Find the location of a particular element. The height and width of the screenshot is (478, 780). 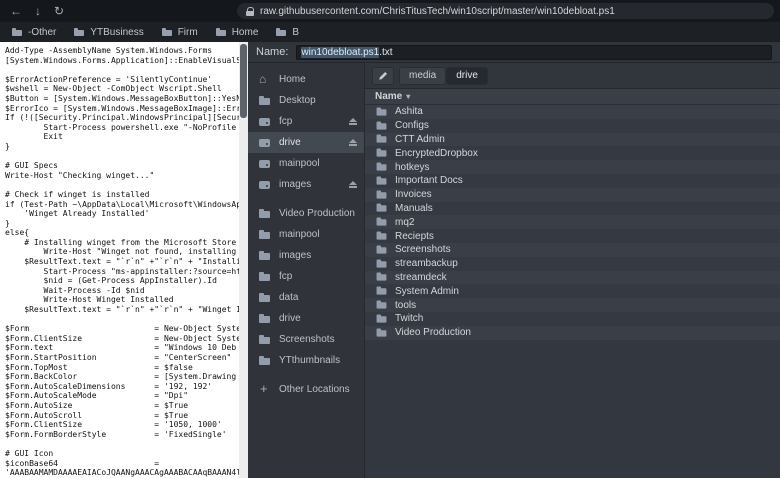

bookmark-item: Home is located at coordinates (236, 32).